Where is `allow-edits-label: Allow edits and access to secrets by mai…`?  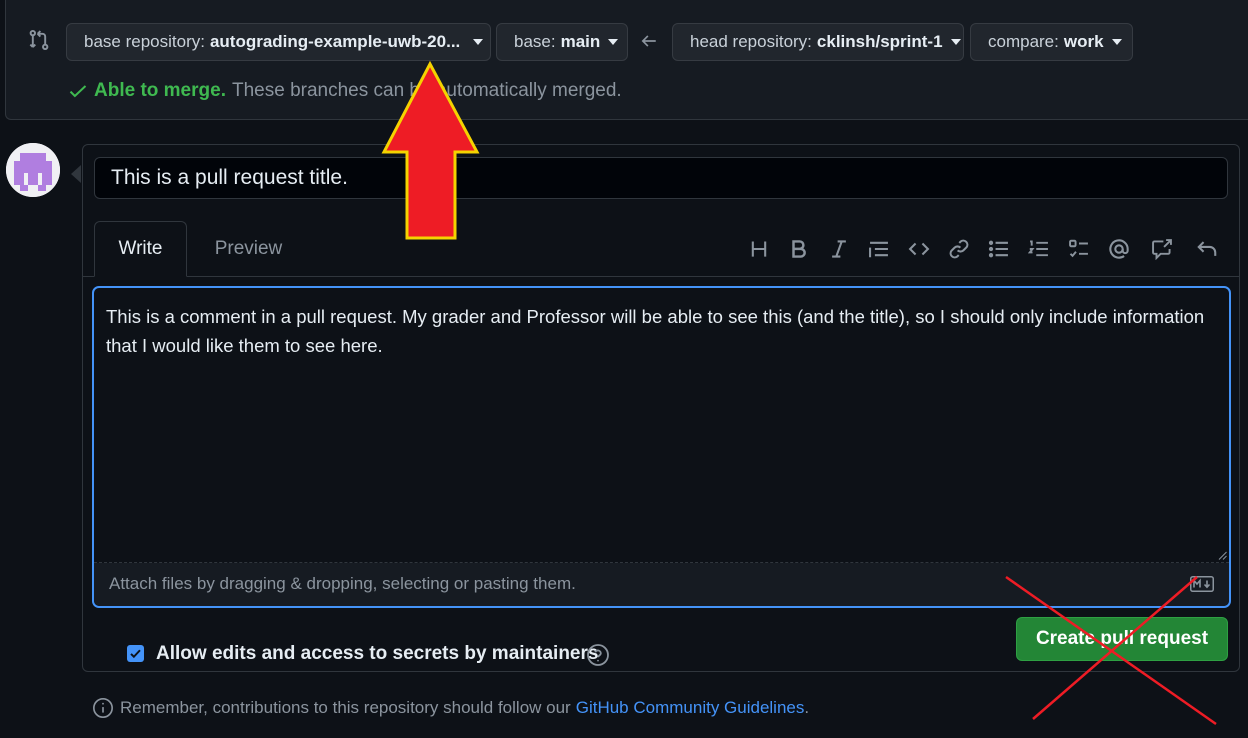
allow-edits-label: Allow edits and access to secrets by mai… is located at coordinates (377, 653).